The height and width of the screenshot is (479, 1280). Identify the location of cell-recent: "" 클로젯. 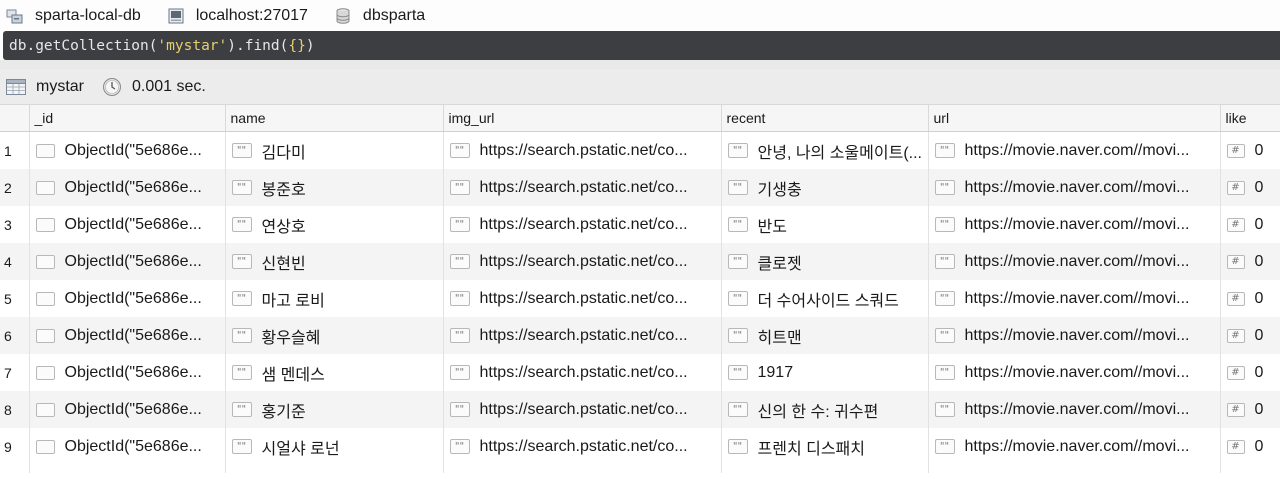
(825, 261).